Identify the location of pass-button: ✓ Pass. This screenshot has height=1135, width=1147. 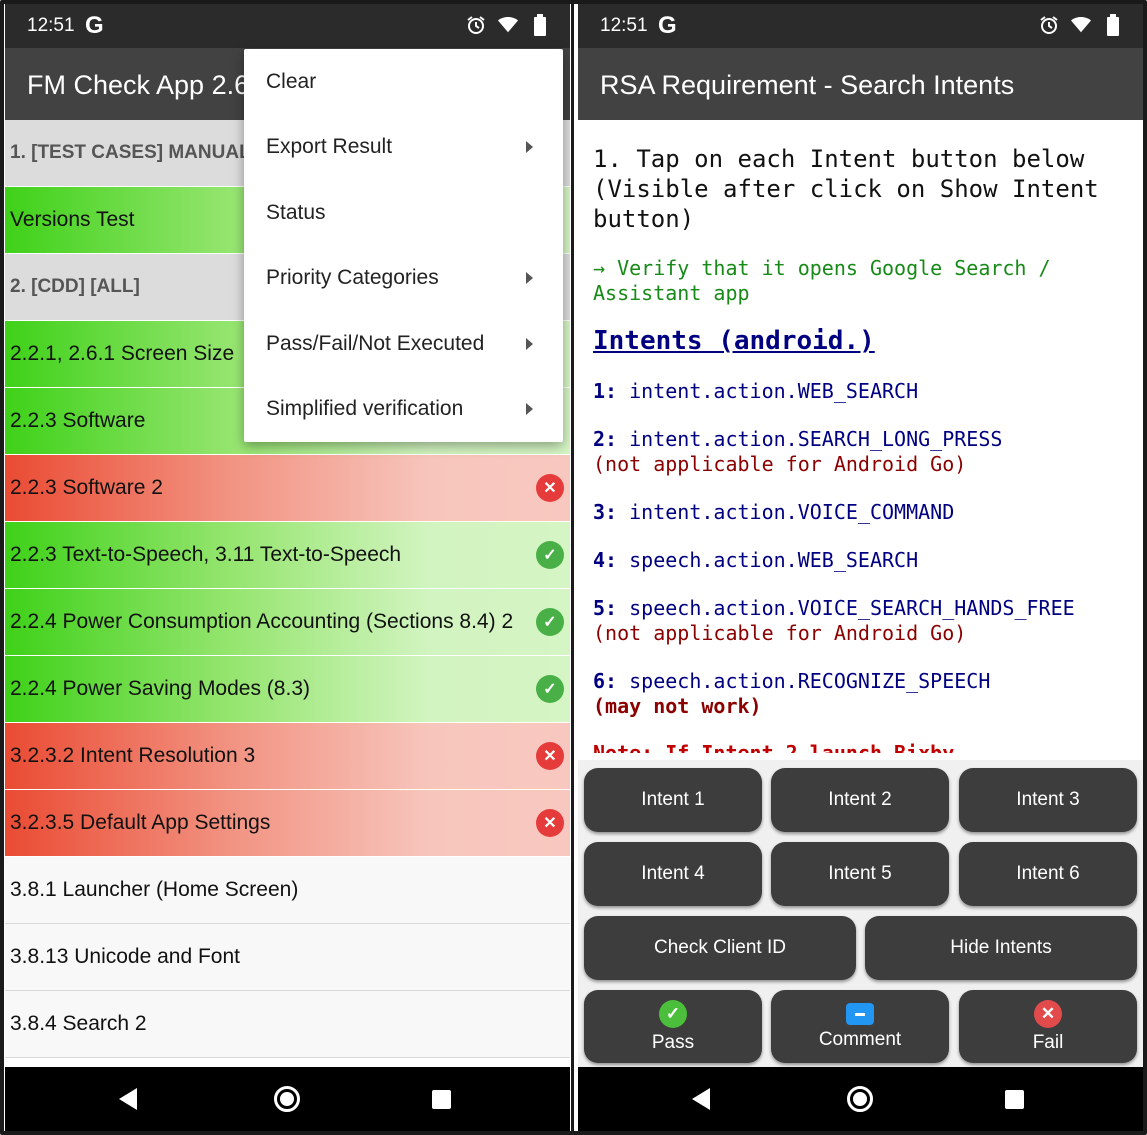
(673, 1026).